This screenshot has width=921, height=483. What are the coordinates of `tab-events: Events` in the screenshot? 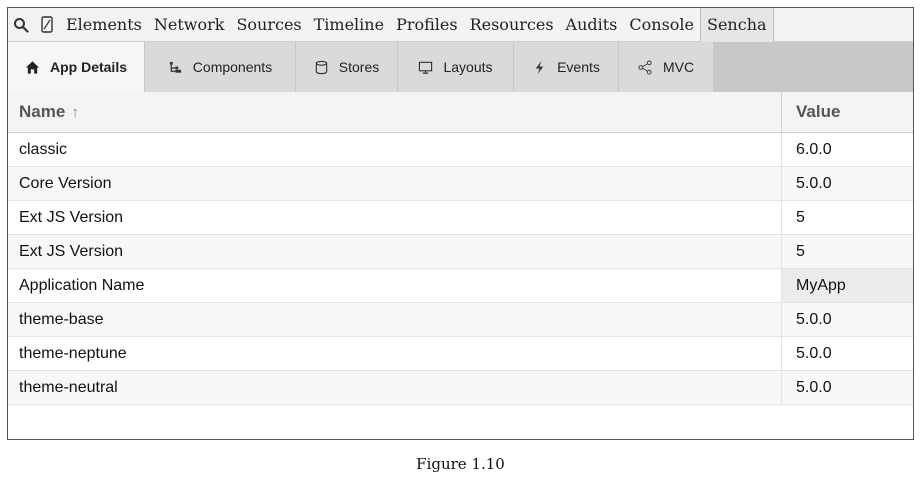 It's located at (566, 67).